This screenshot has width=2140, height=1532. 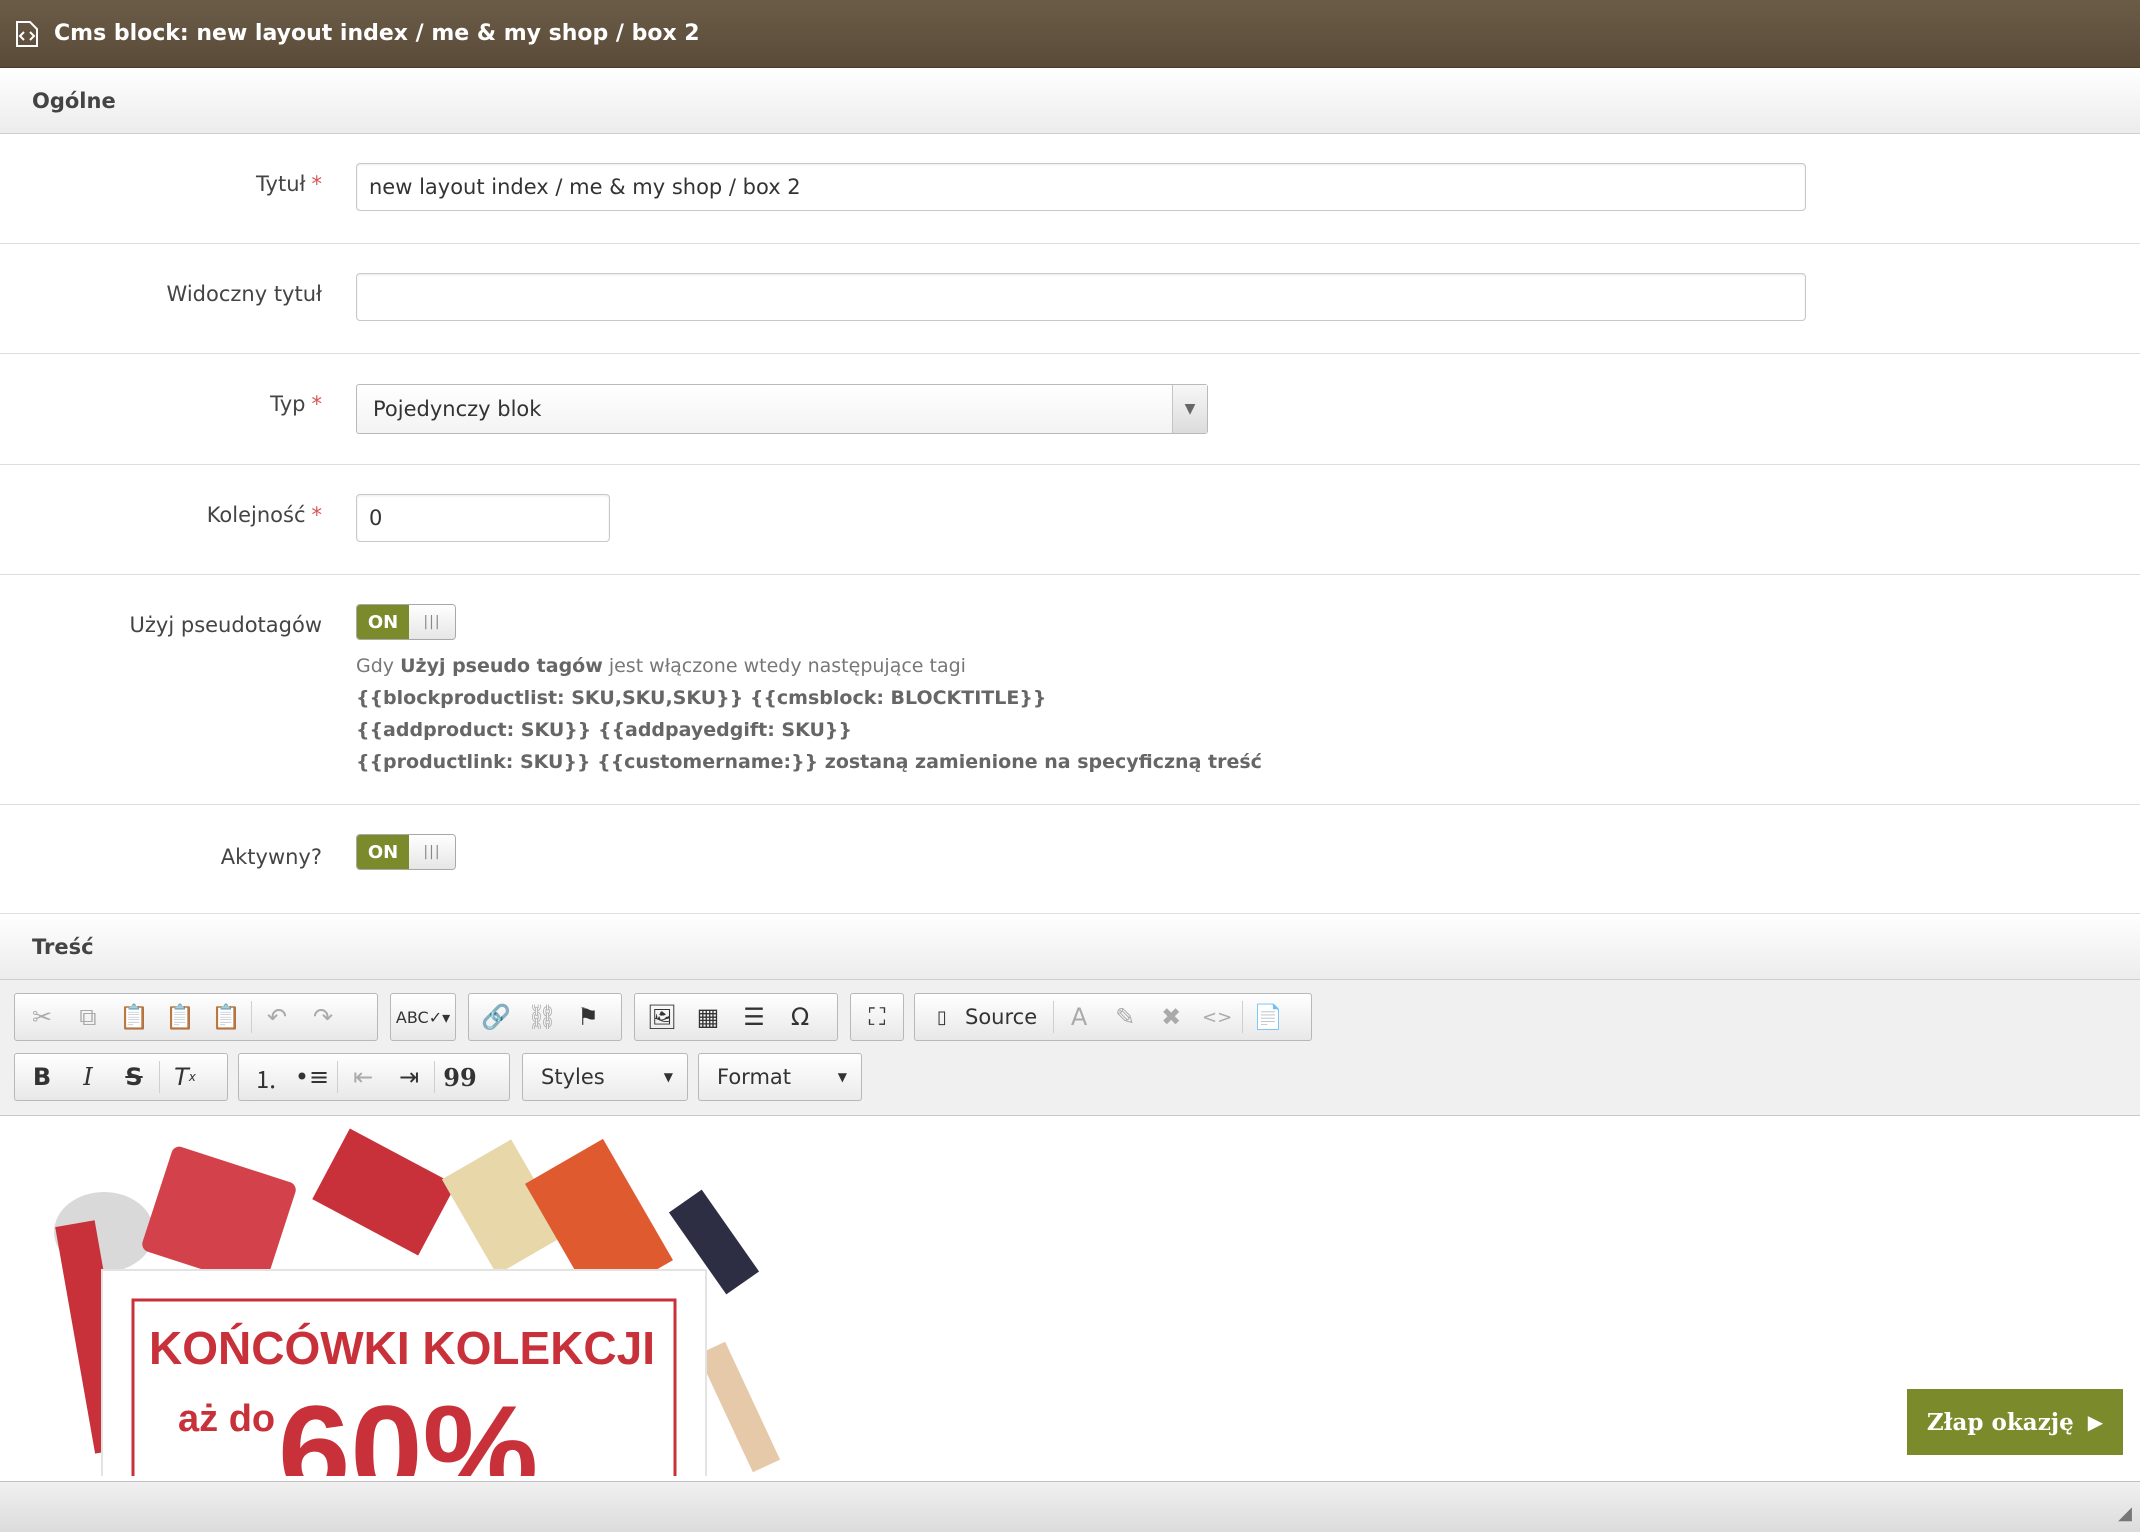 I want to click on text-color-icon: A, so click(x=1079, y=1017).